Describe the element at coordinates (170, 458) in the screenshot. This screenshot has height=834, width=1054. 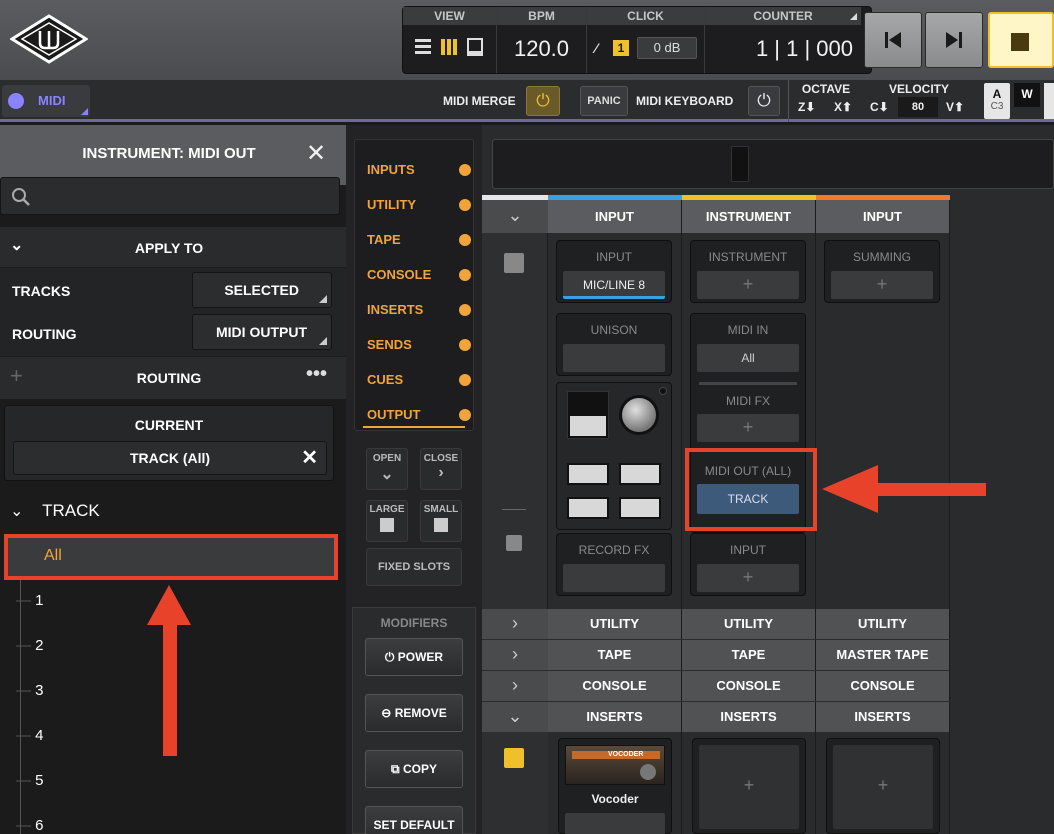
I see `current-routing-chip: TRACK (All) ✕` at that location.